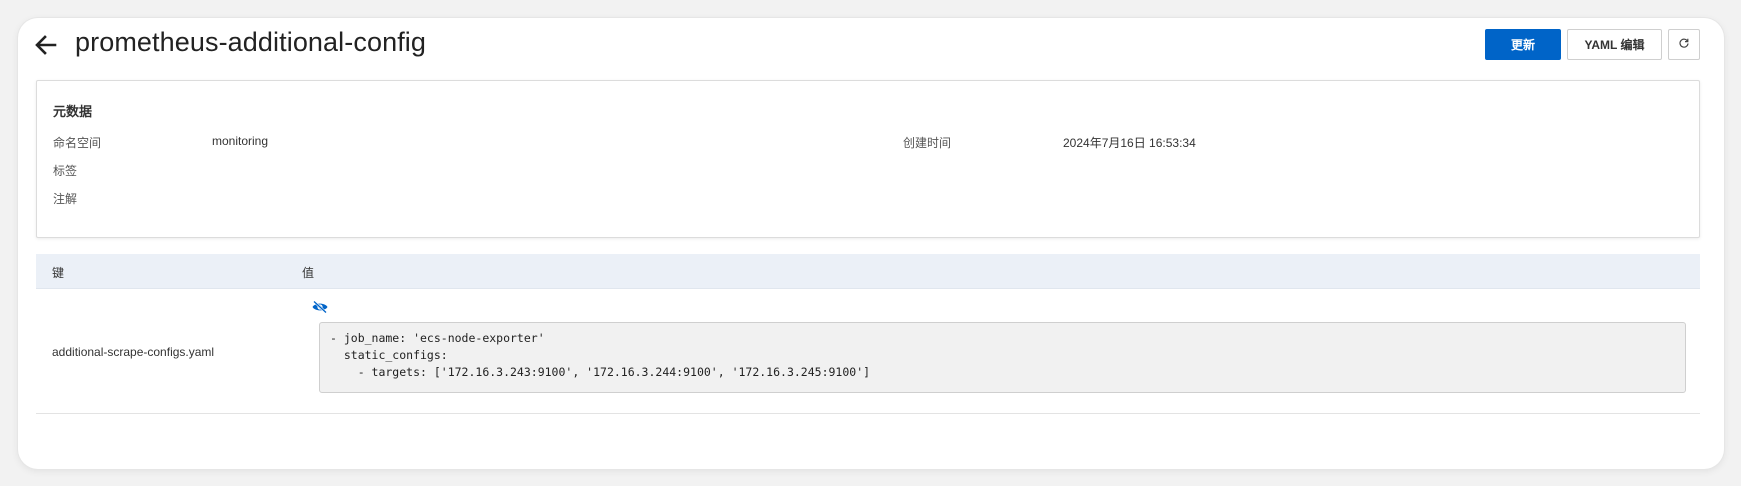  Describe the element at coordinates (65, 171) in the screenshot. I see `labels-label: 标签` at that location.